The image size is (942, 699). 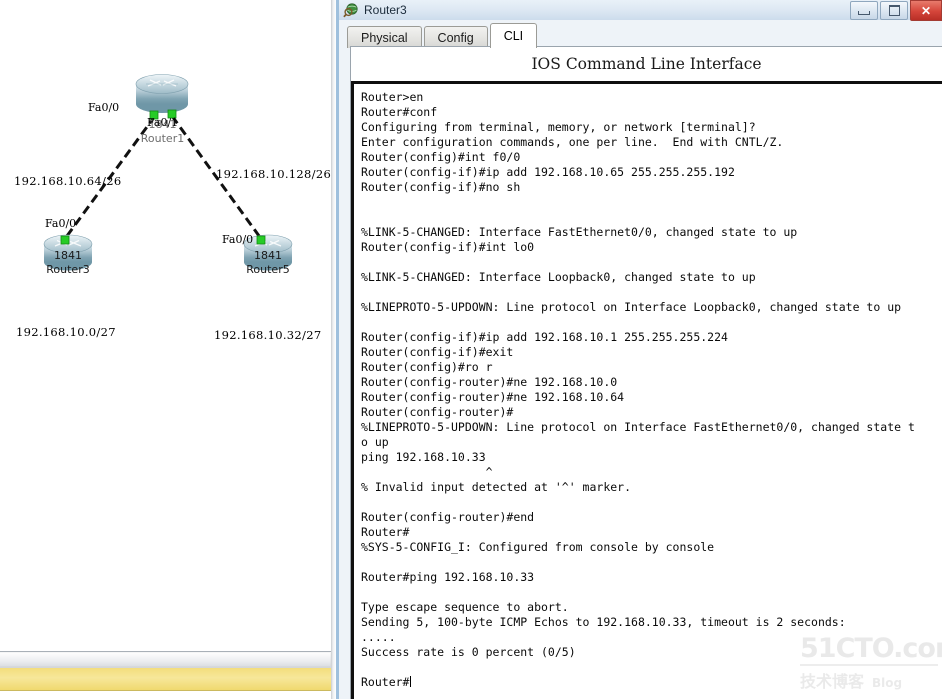 I want to click on text-cursor, so click(x=411, y=681).